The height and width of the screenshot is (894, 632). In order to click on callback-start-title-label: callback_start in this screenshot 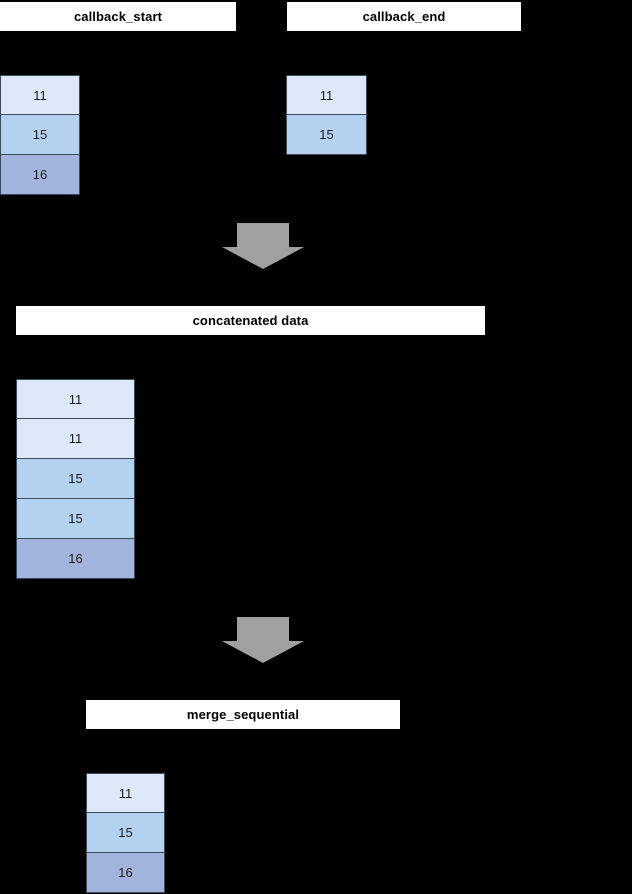, I will do `click(118, 16)`.